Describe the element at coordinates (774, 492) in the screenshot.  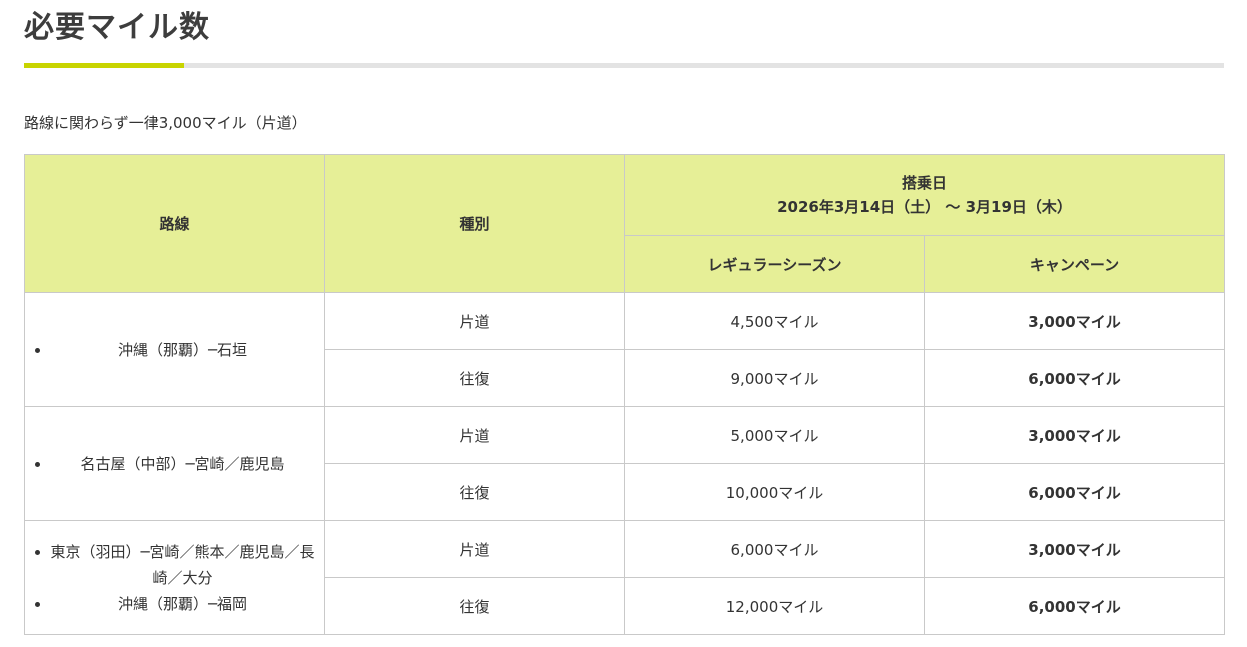
I see `regular-miles-cell: 10,000マイル` at that location.